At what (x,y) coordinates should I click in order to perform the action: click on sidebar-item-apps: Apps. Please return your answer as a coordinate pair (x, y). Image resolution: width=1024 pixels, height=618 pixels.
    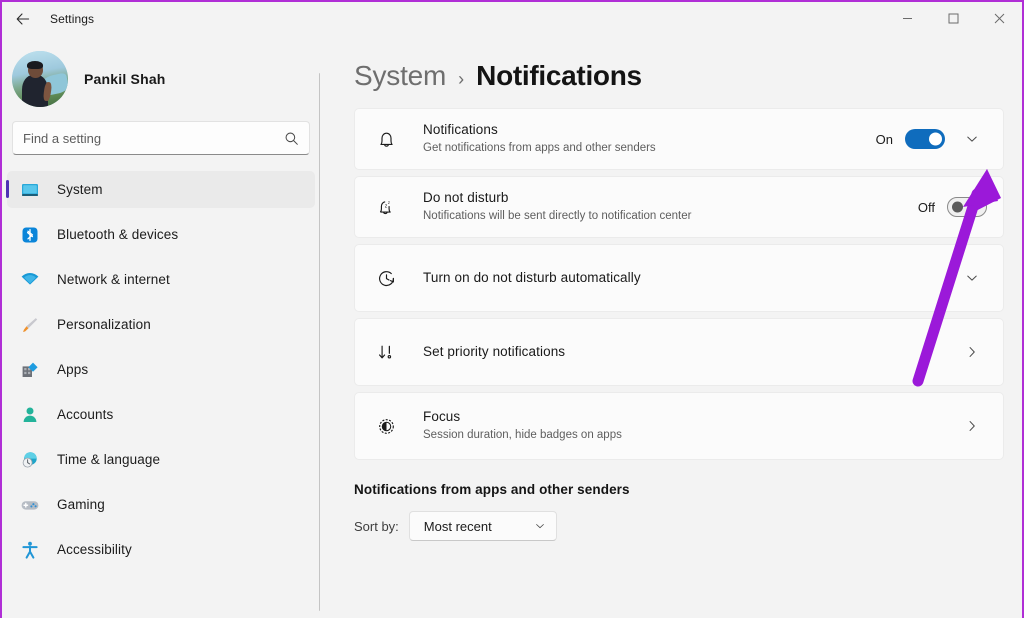
    Looking at the image, I should click on (161, 369).